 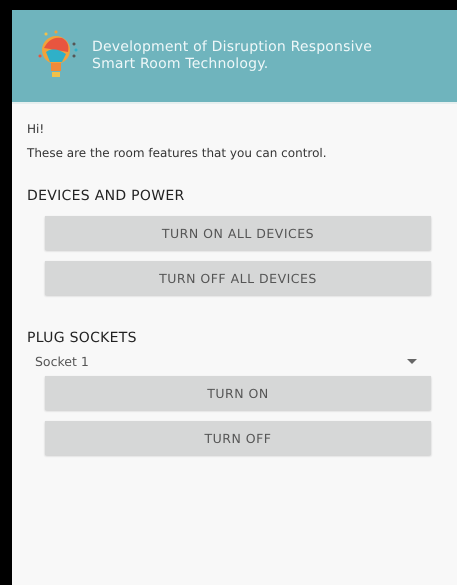 What do you see at coordinates (106, 196) in the screenshot?
I see `section-heading: DEVICES AND POWER` at bounding box center [106, 196].